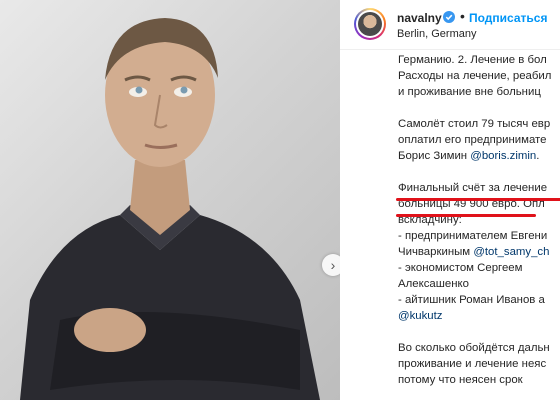 The width and height of the screenshot is (560, 400). What do you see at coordinates (508, 18) in the screenshot?
I see `follow-button: Подписаться` at bounding box center [508, 18].